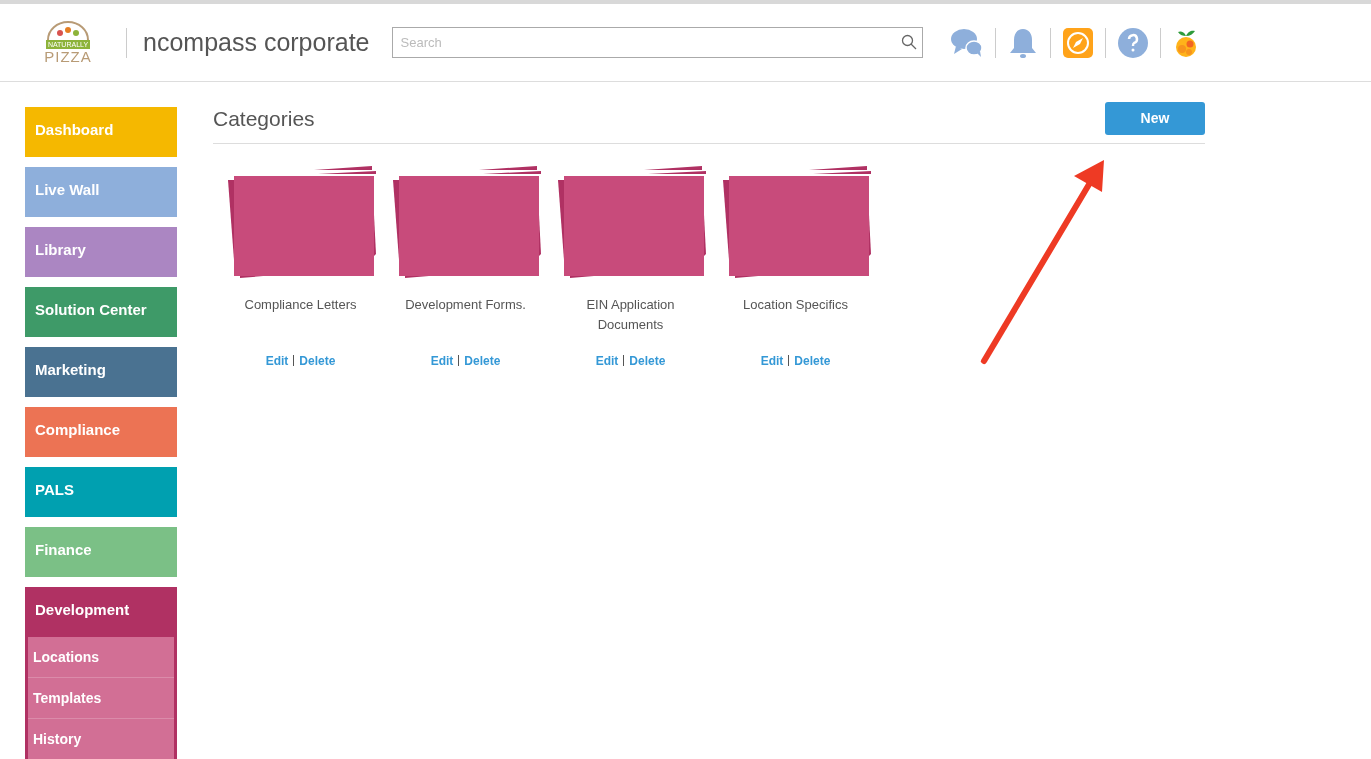 This screenshot has width=1371, height=759. Describe the element at coordinates (657, 42) in the screenshot. I see `search-field: Search` at that location.